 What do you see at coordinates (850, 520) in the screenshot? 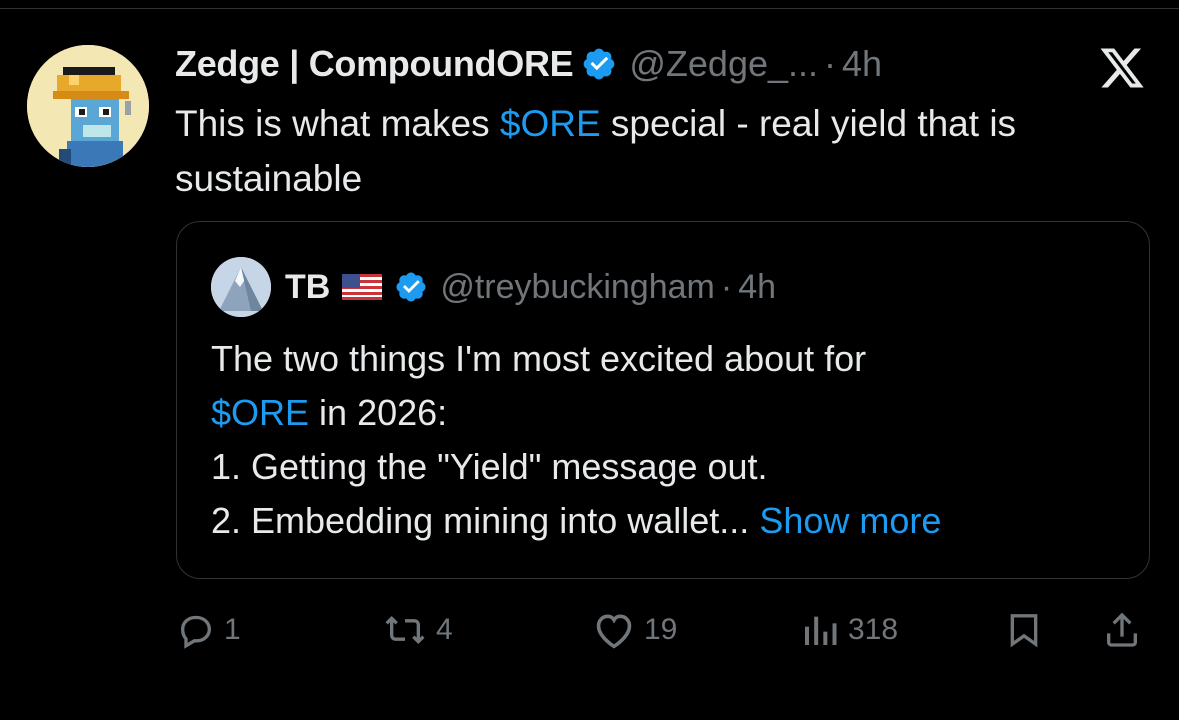
I see `show-more-link: Show more` at bounding box center [850, 520].